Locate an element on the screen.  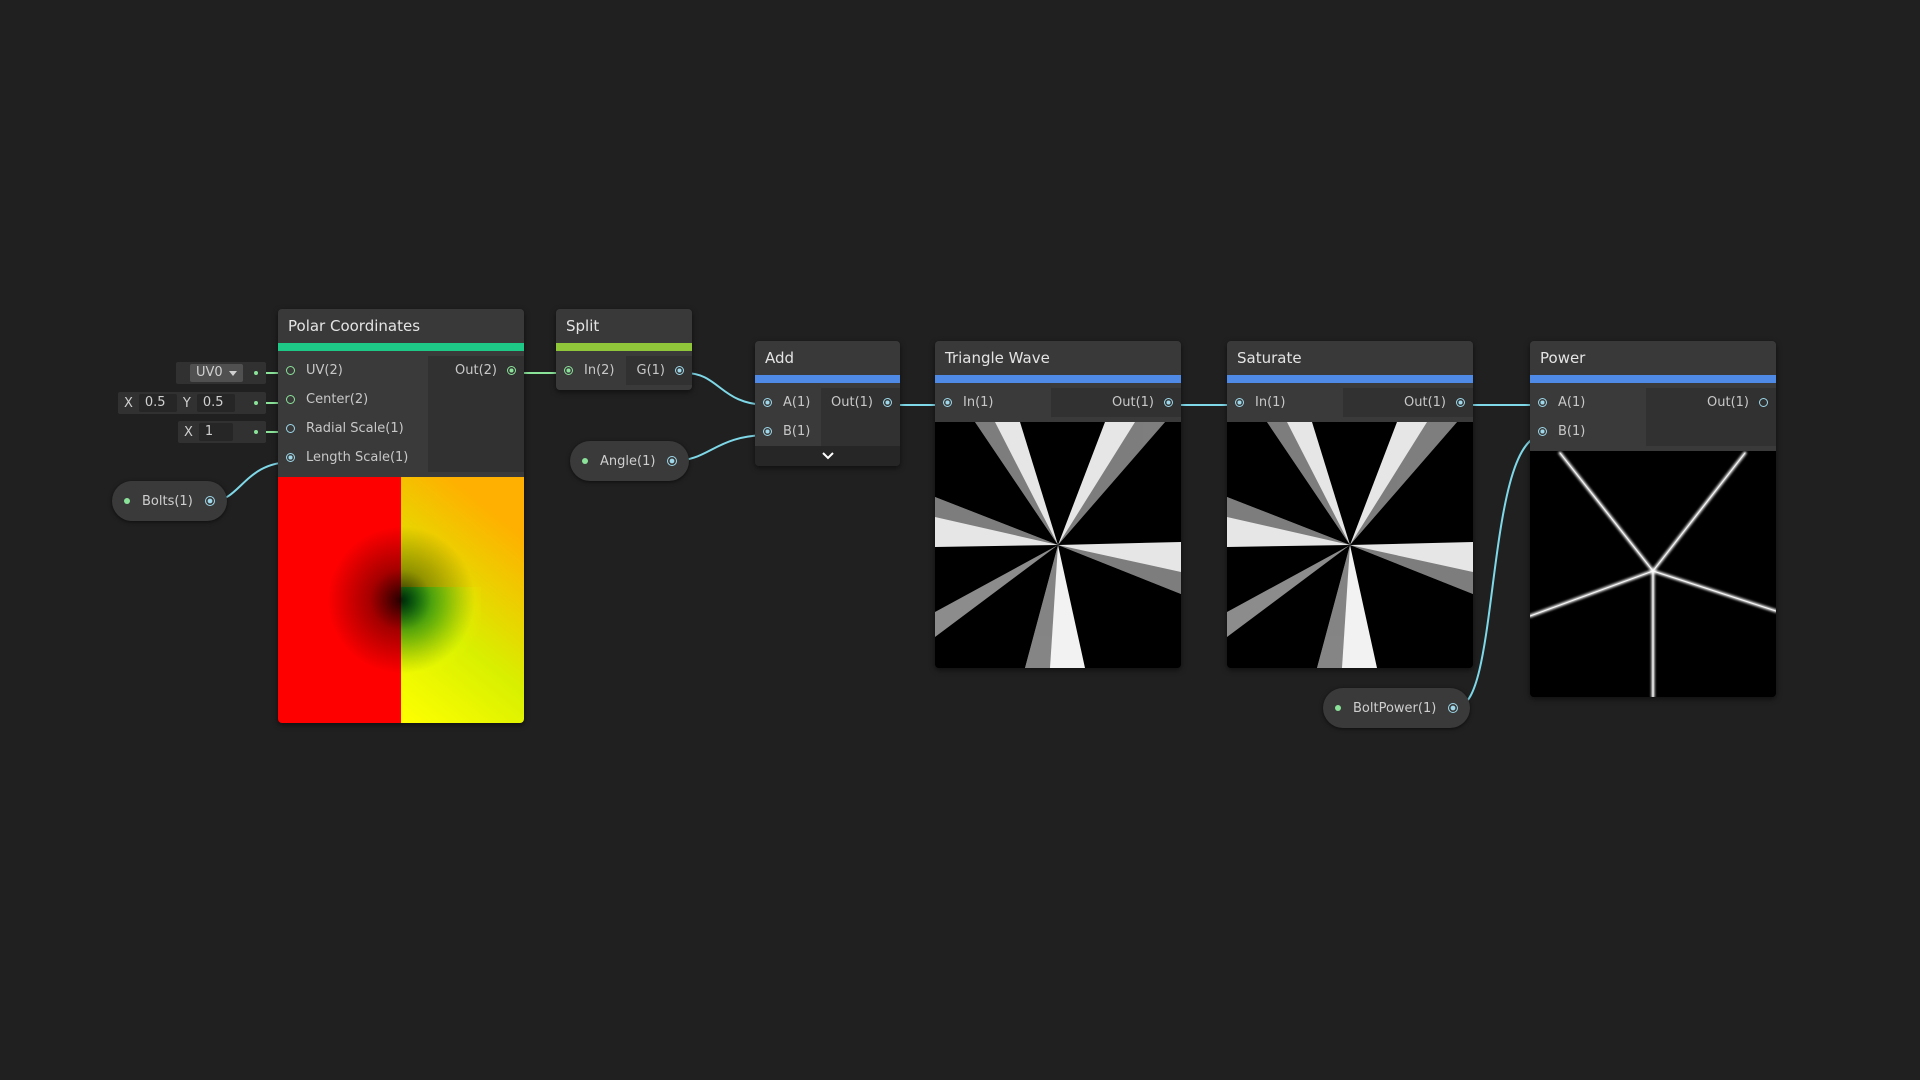
boltpower-label: BoltPower(1) is located at coordinates (1395, 708).